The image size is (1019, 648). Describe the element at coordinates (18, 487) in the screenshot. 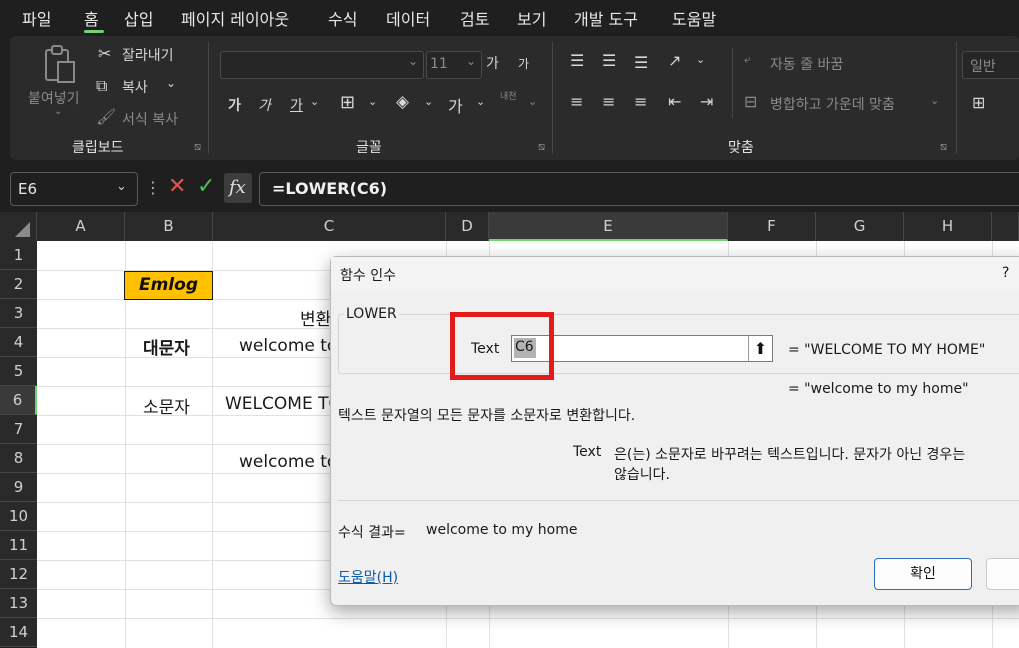

I see `row-header-9: 9` at that location.